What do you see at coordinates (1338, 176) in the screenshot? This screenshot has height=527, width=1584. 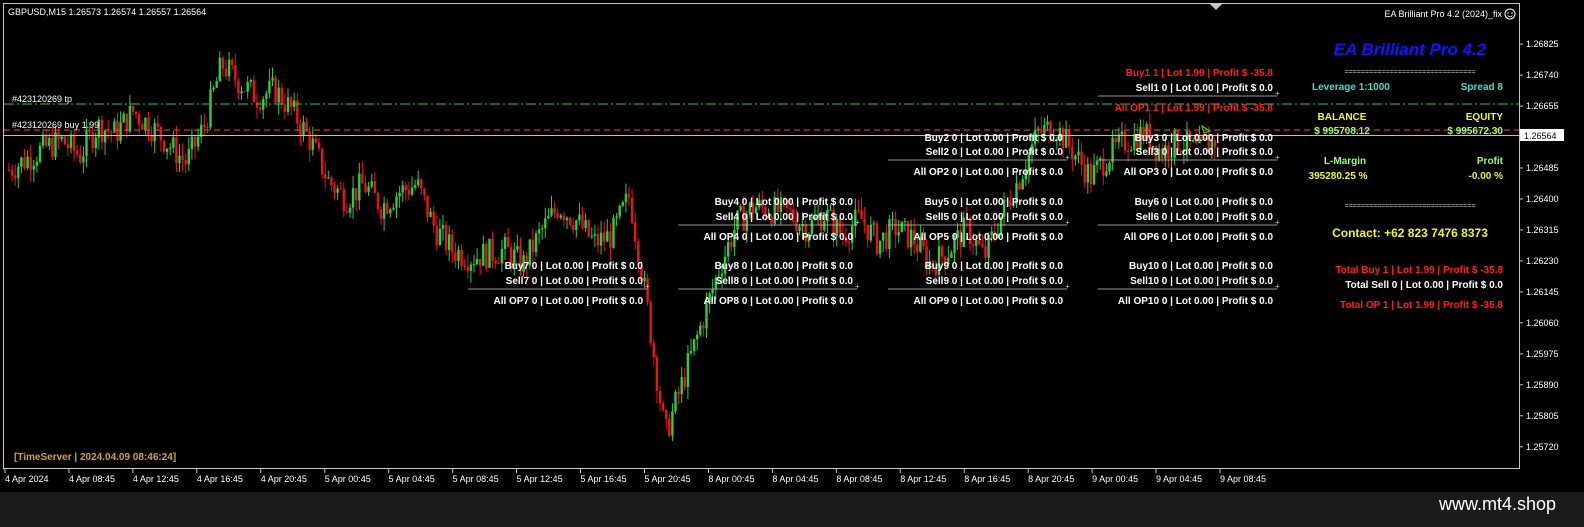 I see `lmargin-value: 395280.25 %` at bounding box center [1338, 176].